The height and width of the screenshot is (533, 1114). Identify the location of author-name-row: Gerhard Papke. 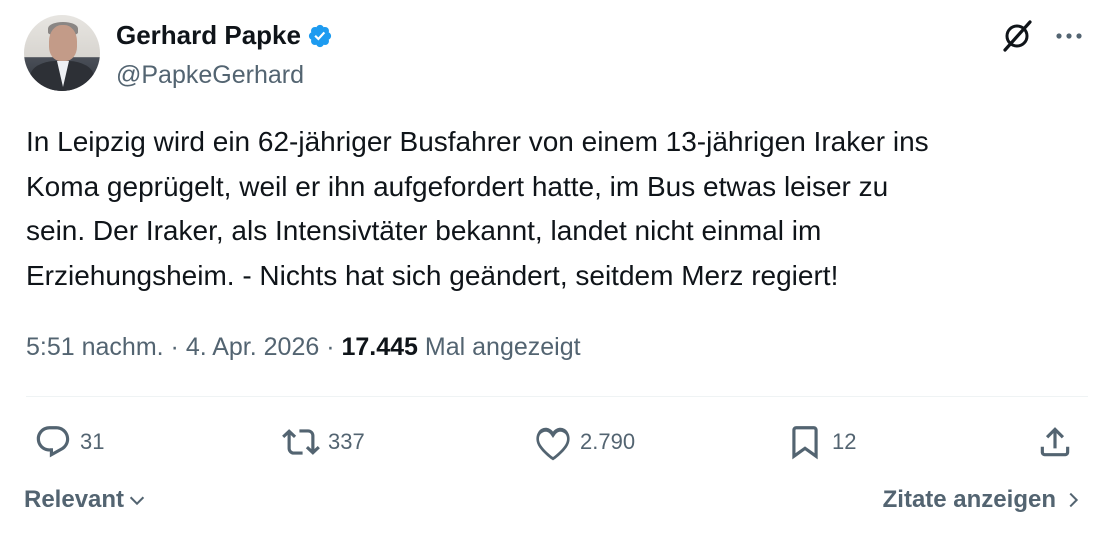
(224, 35).